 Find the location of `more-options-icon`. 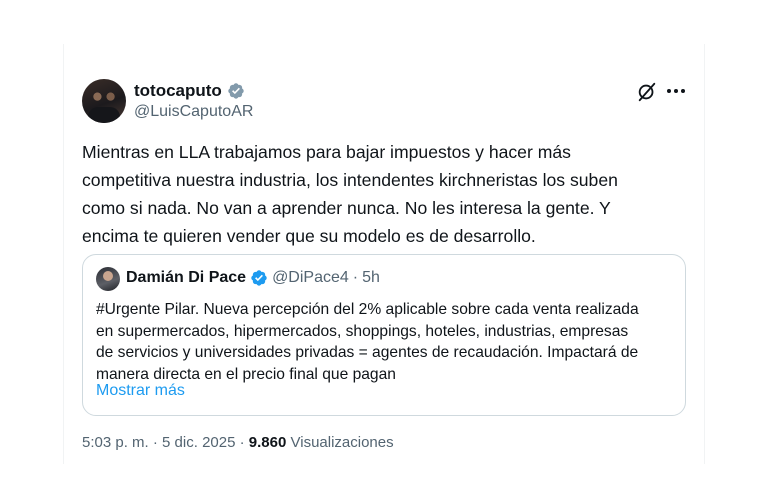

more-options-icon is located at coordinates (676, 92).